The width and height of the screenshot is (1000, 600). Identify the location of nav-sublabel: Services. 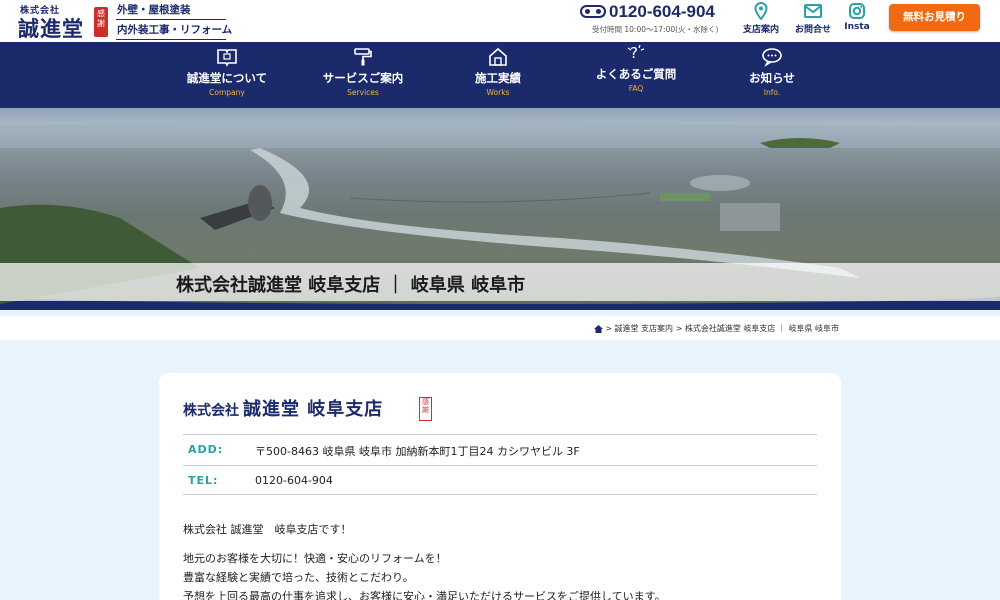
(363, 92).